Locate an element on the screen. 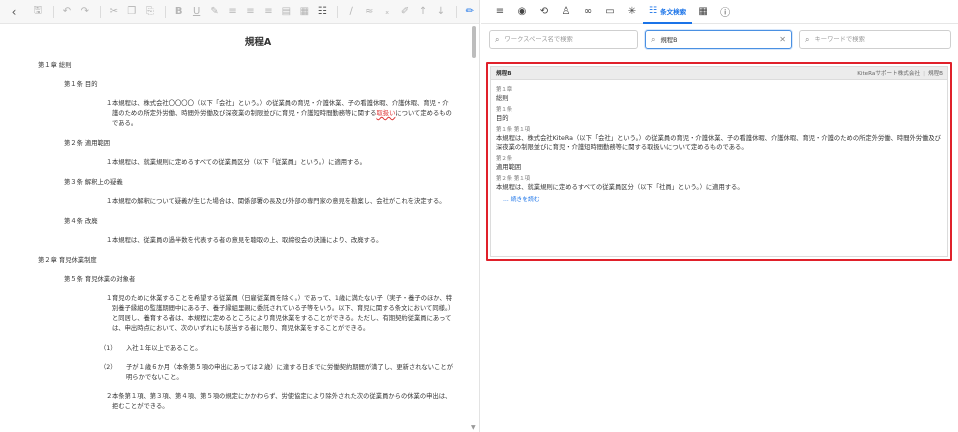  keyword-search-field: ⌕ is located at coordinates (875, 39).